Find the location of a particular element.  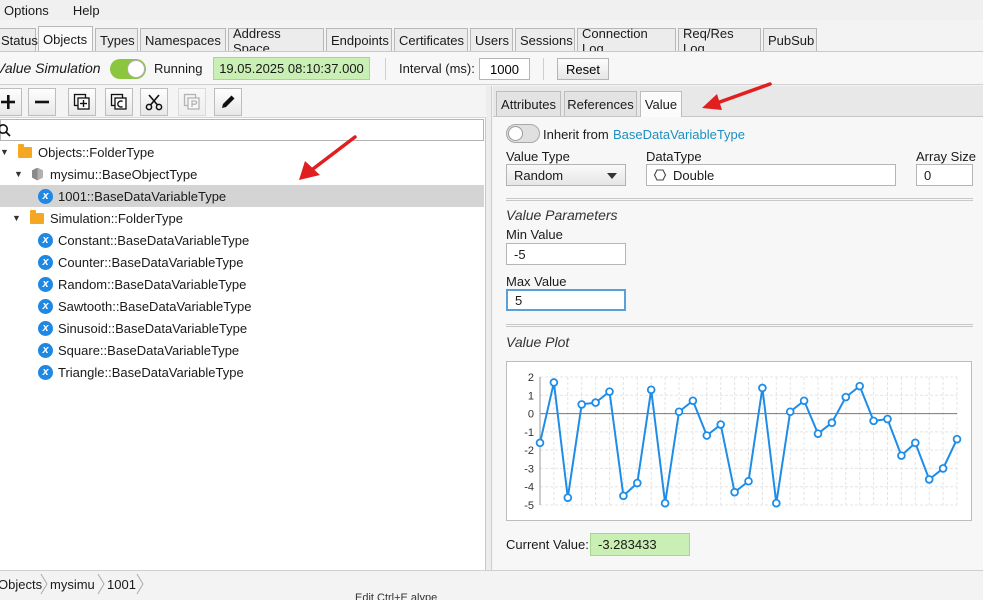

tab-certificates: Certificates is located at coordinates (431, 40).